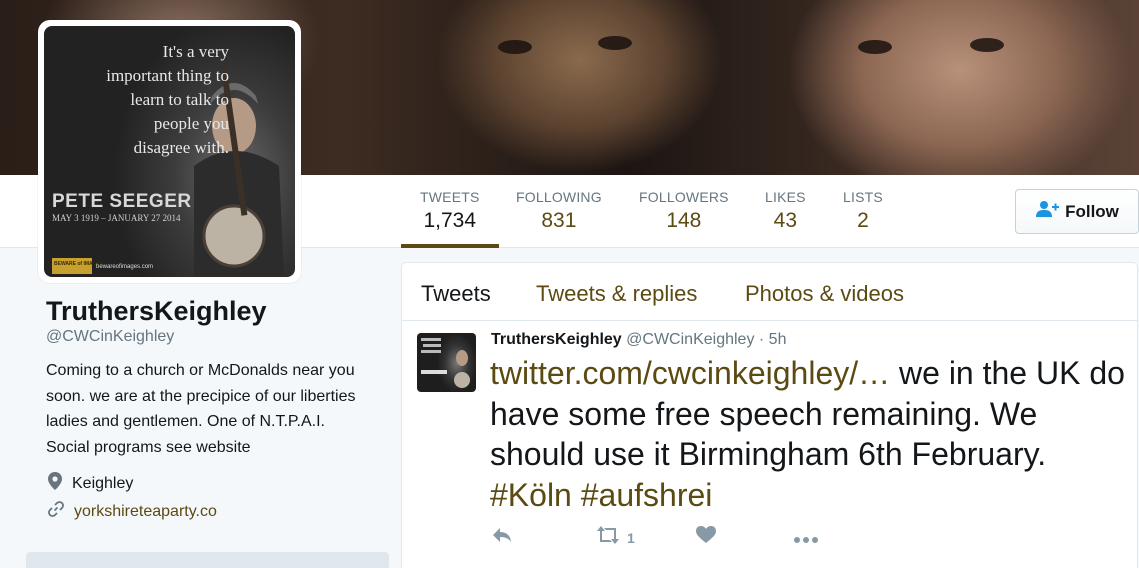 The height and width of the screenshot is (568, 1139). I want to click on link-icon, so click(56, 511).